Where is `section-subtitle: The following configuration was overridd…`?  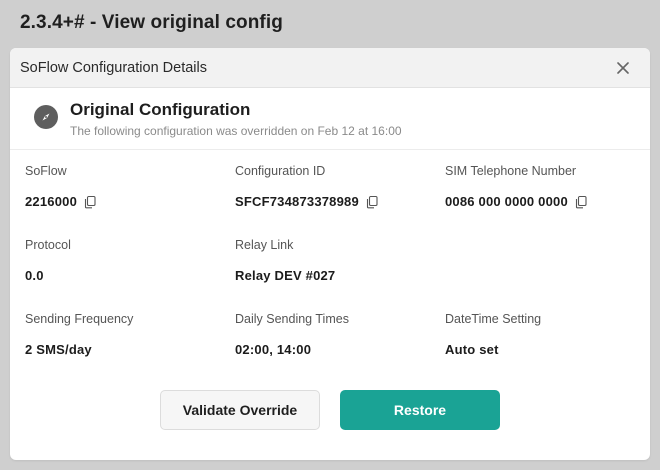
section-subtitle: The following configuration was overridd… is located at coordinates (236, 130).